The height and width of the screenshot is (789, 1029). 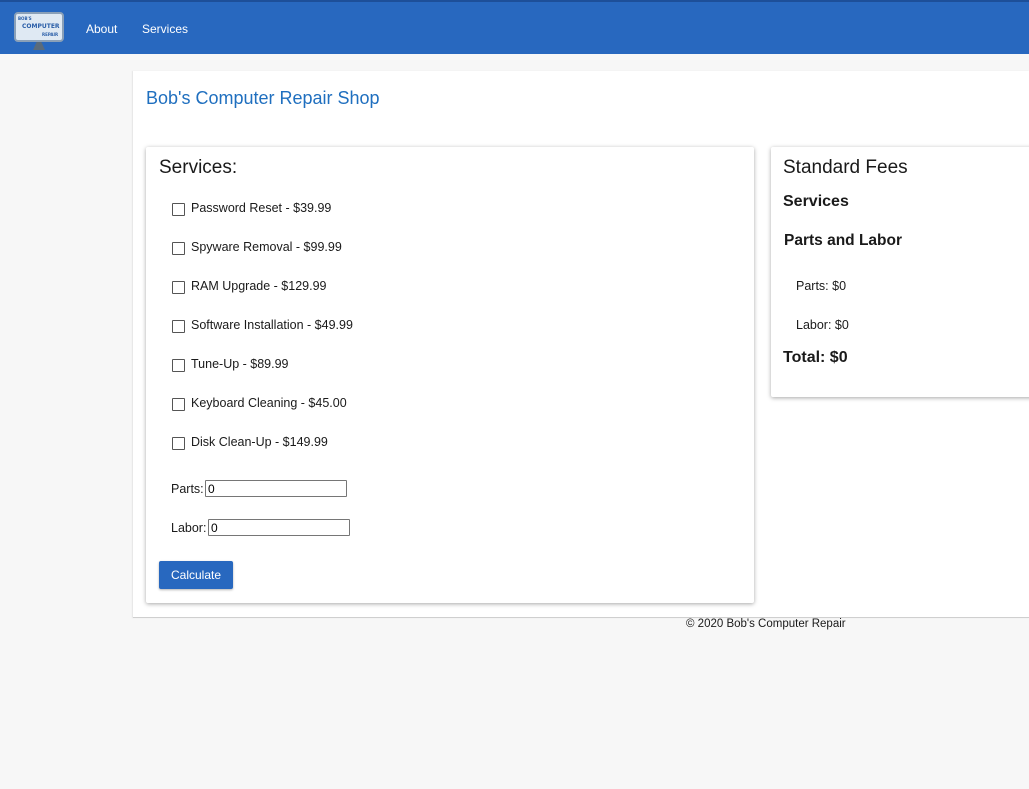 I want to click on fees-parts-labor-heading: Parts and Labor, so click(x=843, y=240).